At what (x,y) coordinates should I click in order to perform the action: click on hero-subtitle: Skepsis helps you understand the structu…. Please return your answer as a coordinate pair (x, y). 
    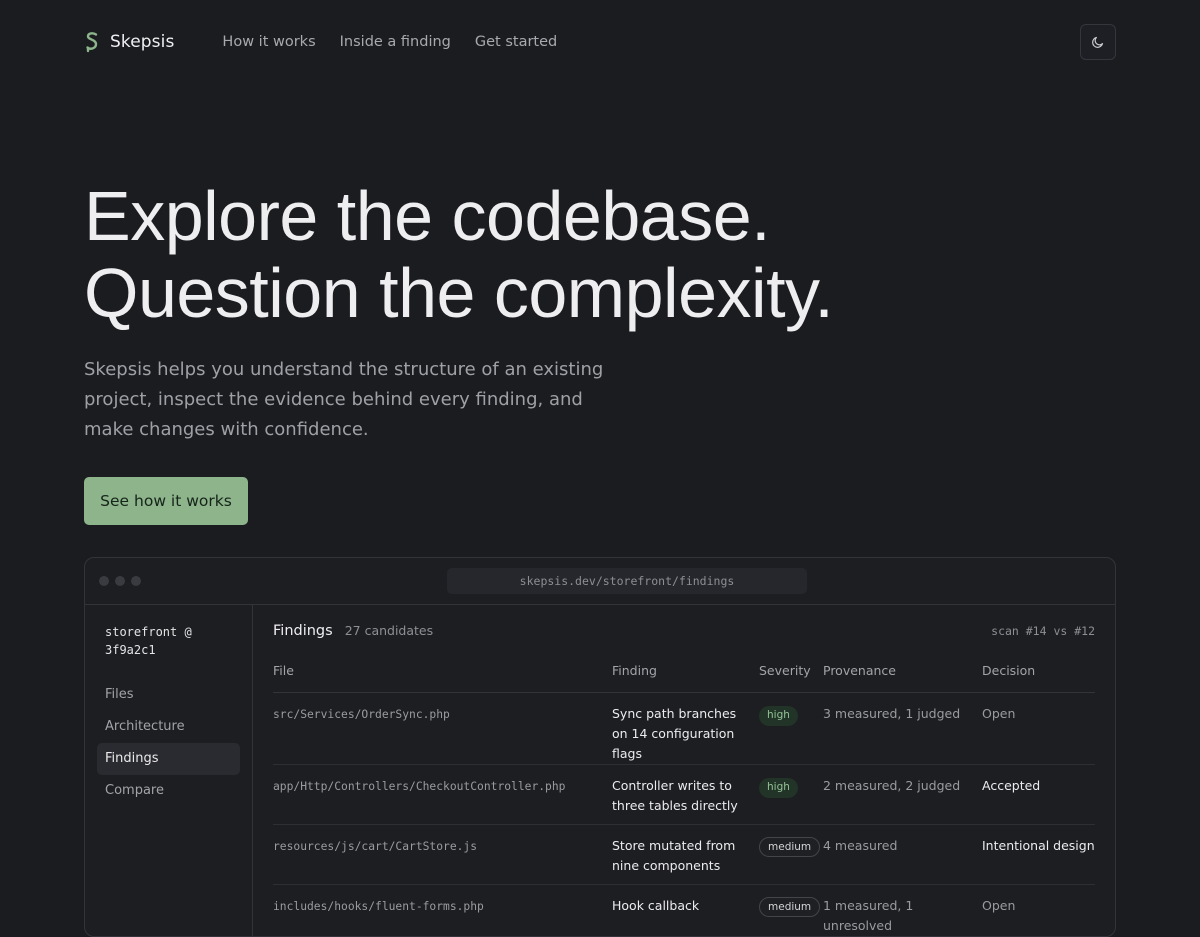
    Looking at the image, I should click on (344, 399).